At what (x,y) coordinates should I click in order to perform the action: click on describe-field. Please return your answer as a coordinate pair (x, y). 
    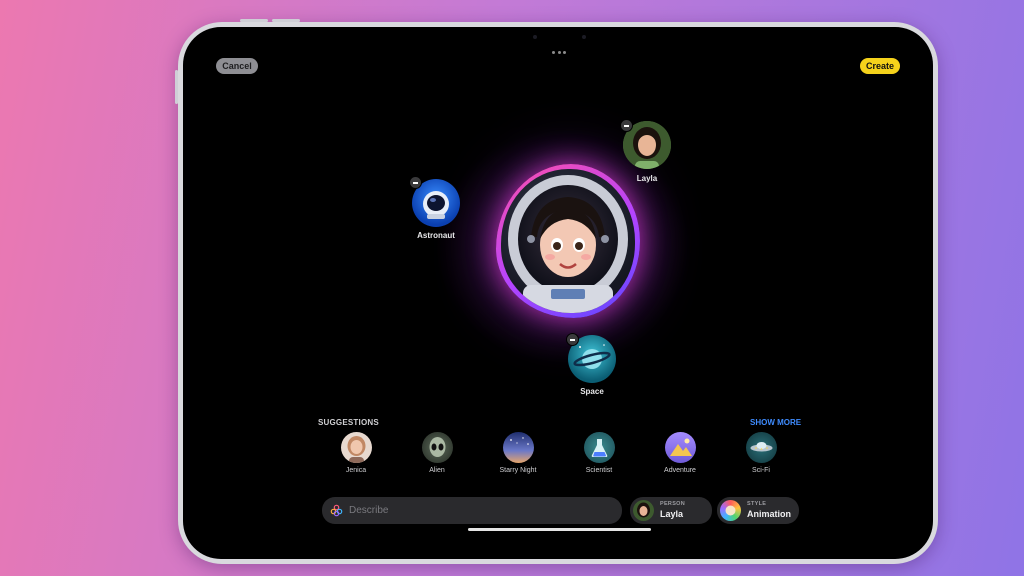
    Looking at the image, I should click on (472, 510).